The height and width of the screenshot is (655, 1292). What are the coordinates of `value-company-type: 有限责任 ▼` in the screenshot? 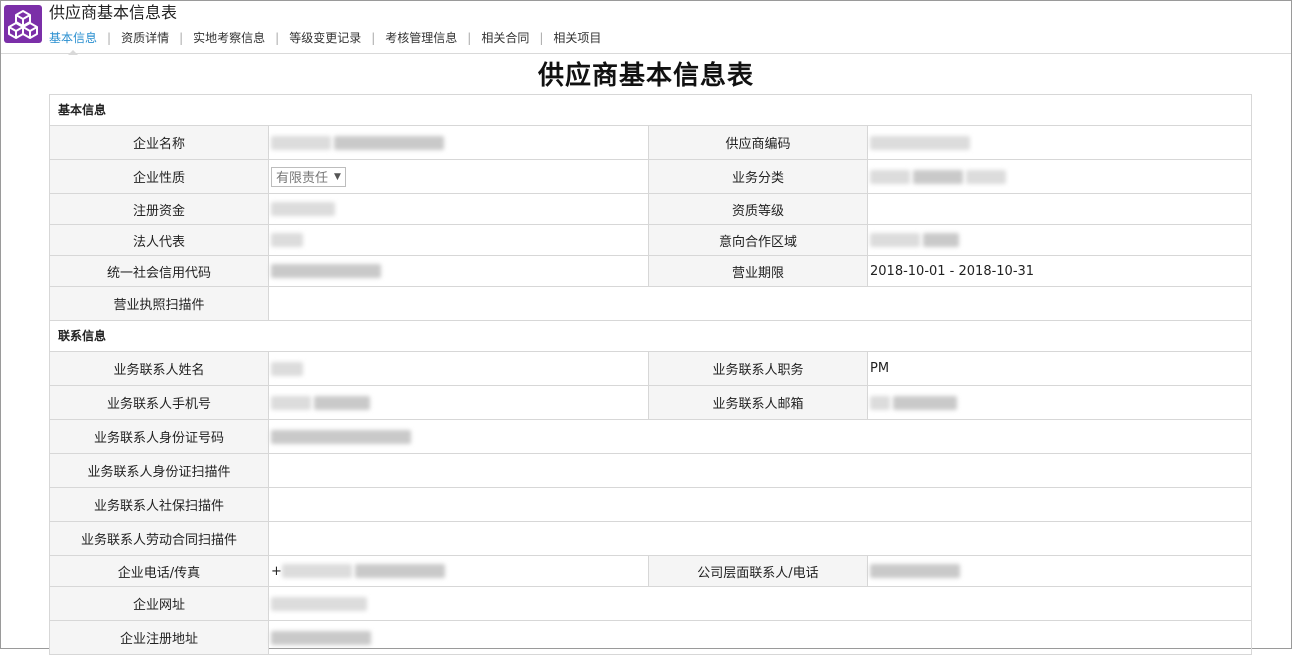 It's located at (459, 176).